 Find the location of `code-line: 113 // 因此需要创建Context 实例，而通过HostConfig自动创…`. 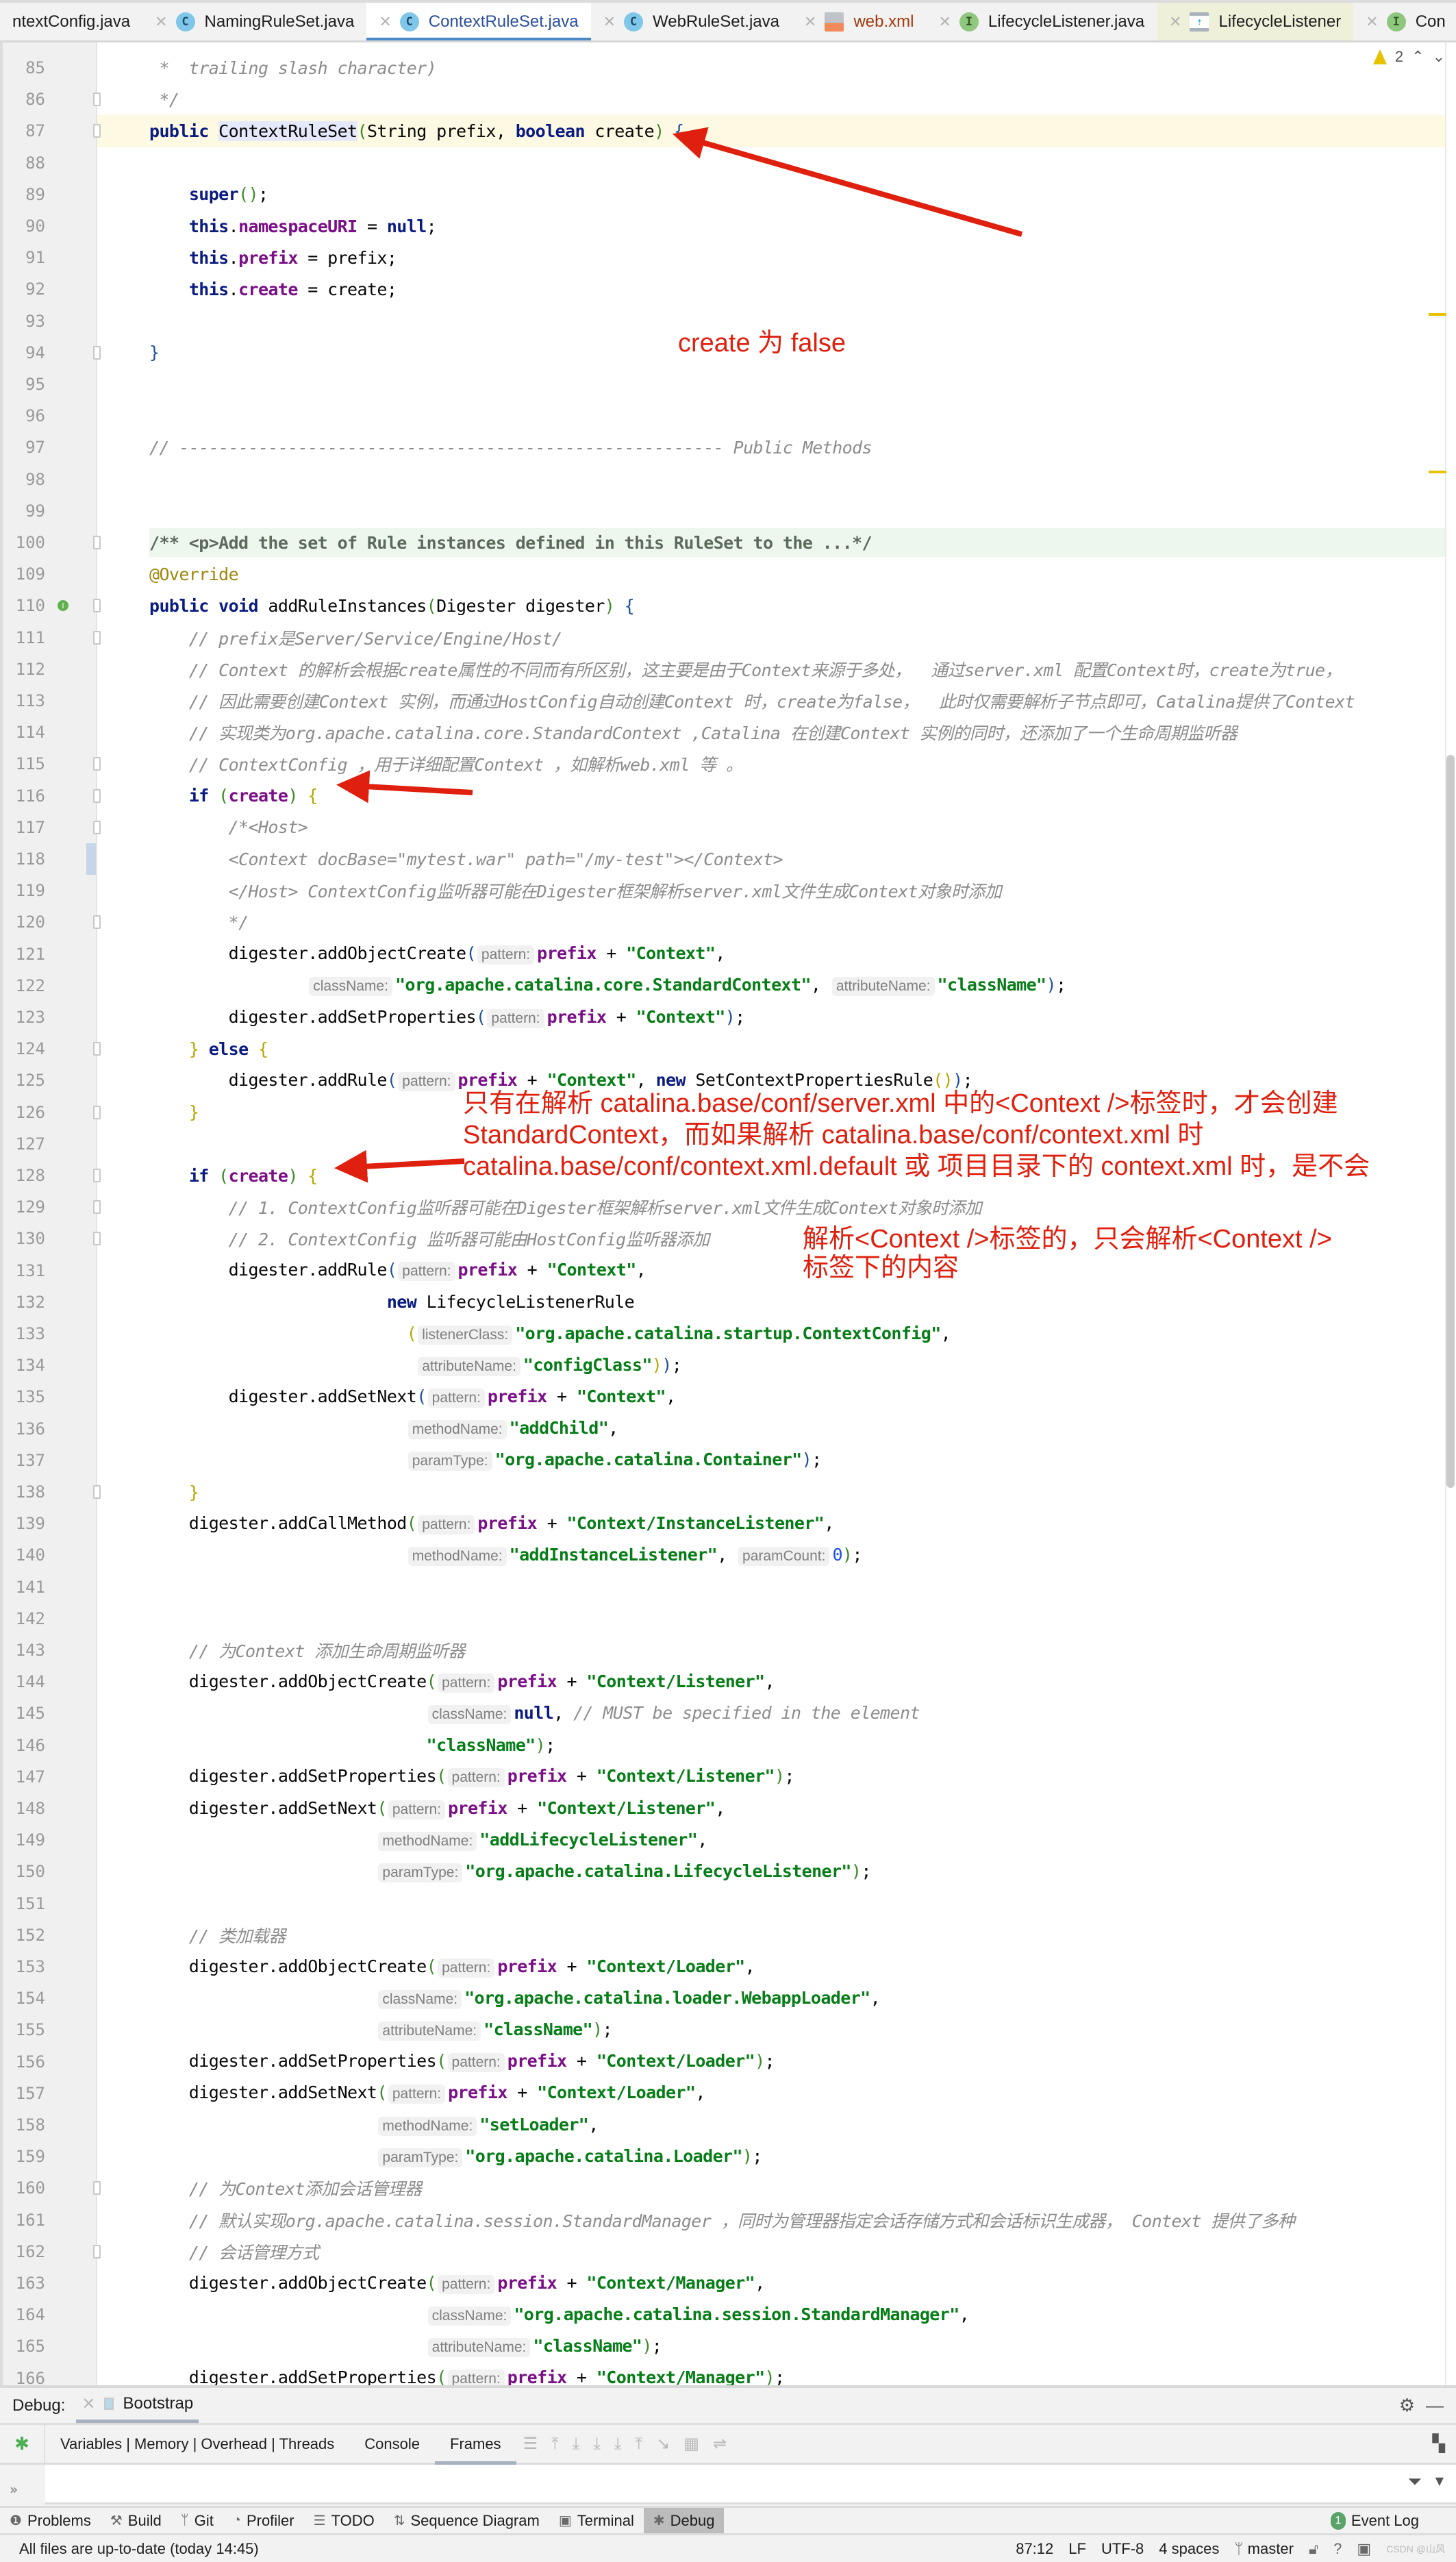

code-line: 113 // 因此需要创建Context 实例，而通过HostConfig自动创… is located at coordinates (731, 701).